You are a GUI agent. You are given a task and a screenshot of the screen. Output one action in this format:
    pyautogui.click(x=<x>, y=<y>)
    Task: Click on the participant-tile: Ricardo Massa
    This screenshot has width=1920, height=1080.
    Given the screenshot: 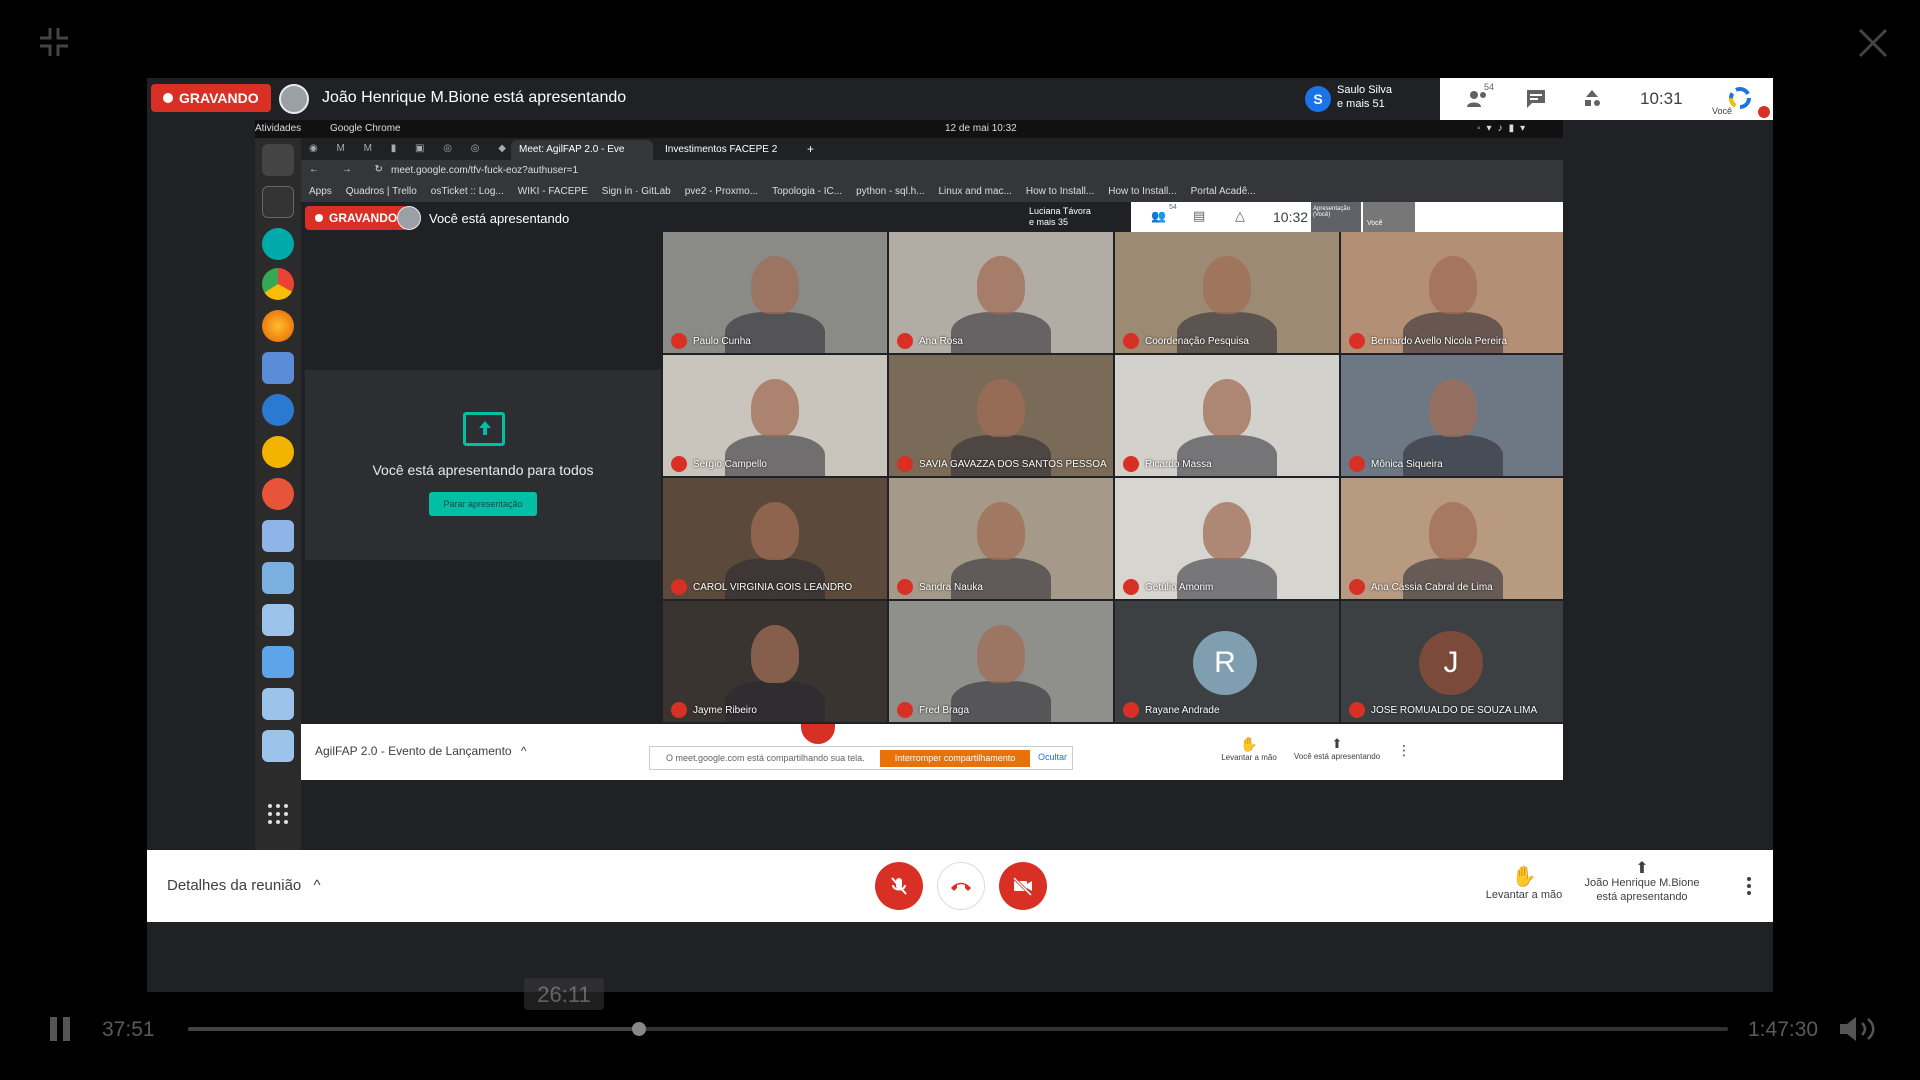 What is the action you would take?
    pyautogui.click(x=1227, y=415)
    